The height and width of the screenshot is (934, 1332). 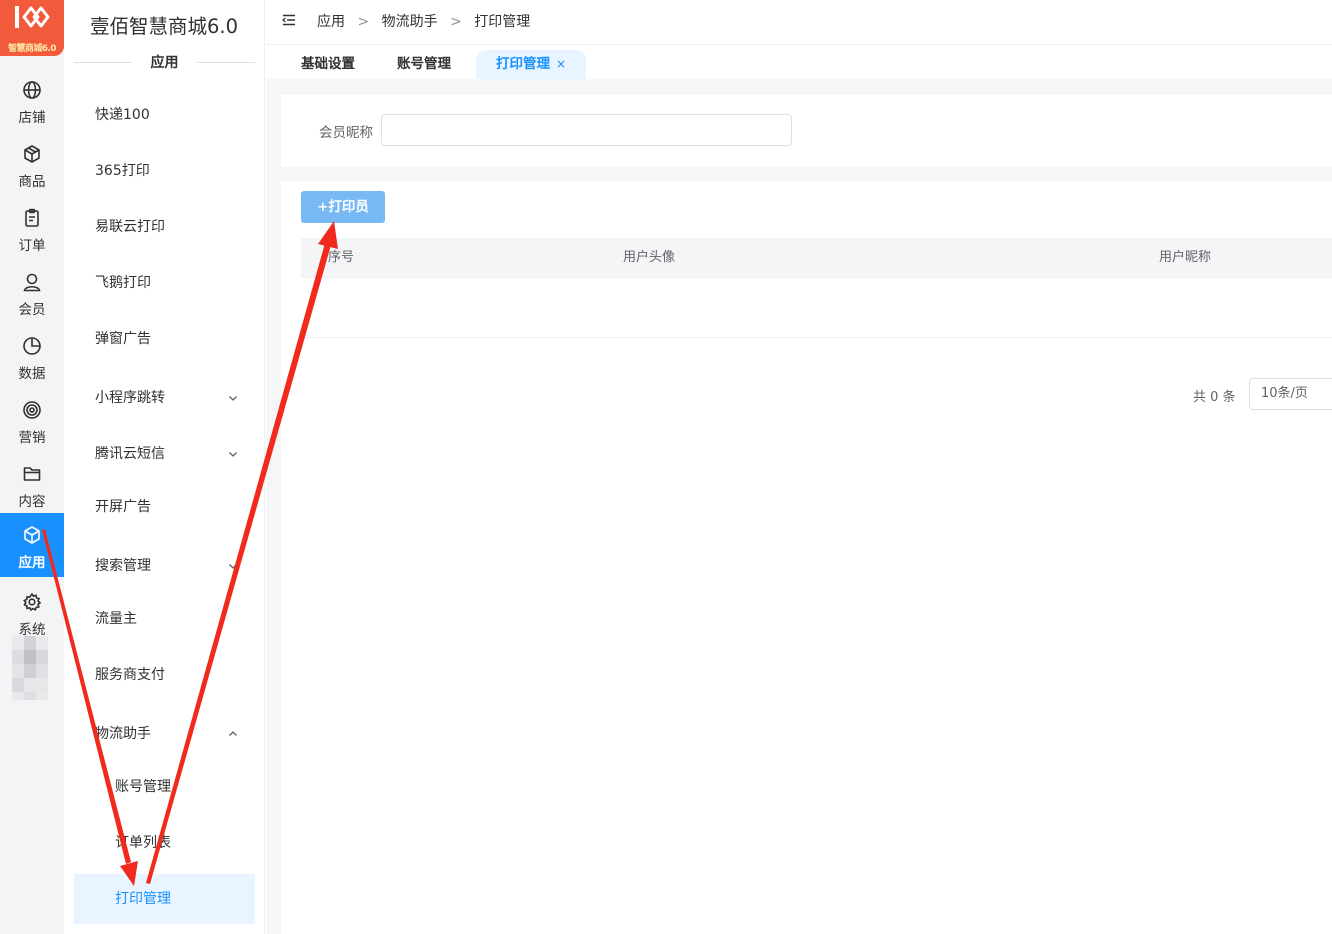 What do you see at coordinates (816, 258) in the screenshot?
I see `table-header: 序号 用户头像 用户昵称` at bounding box center [816, 258].